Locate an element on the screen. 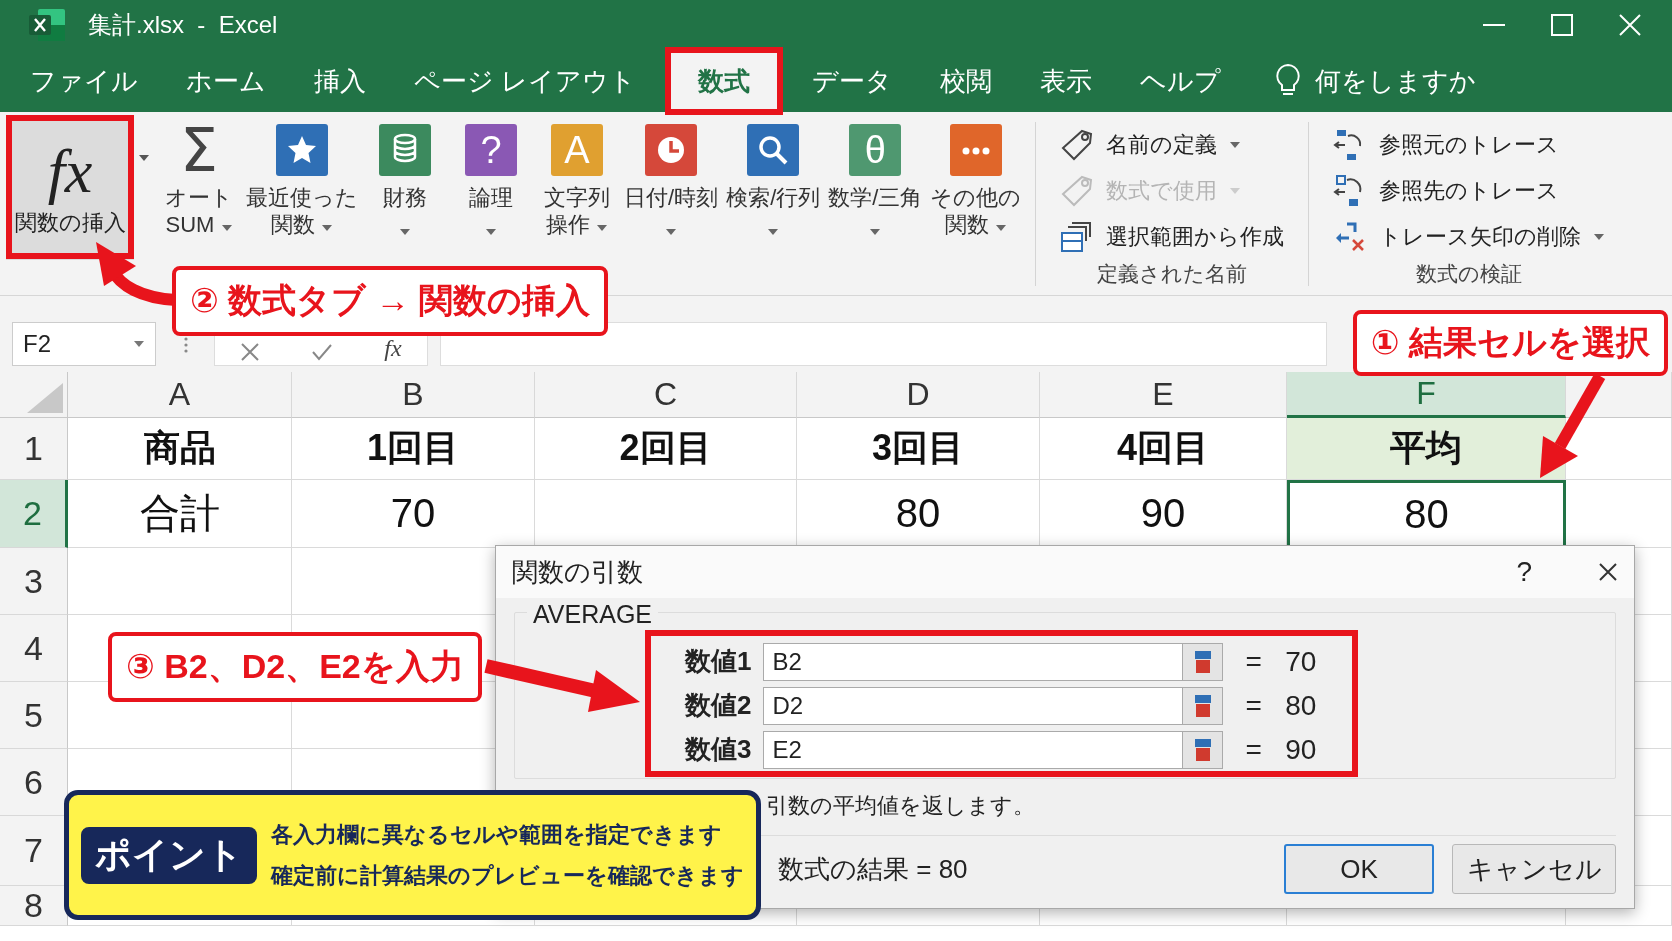 The image size is (1672, 941). column-header: A is located at coordinates (180, 395).